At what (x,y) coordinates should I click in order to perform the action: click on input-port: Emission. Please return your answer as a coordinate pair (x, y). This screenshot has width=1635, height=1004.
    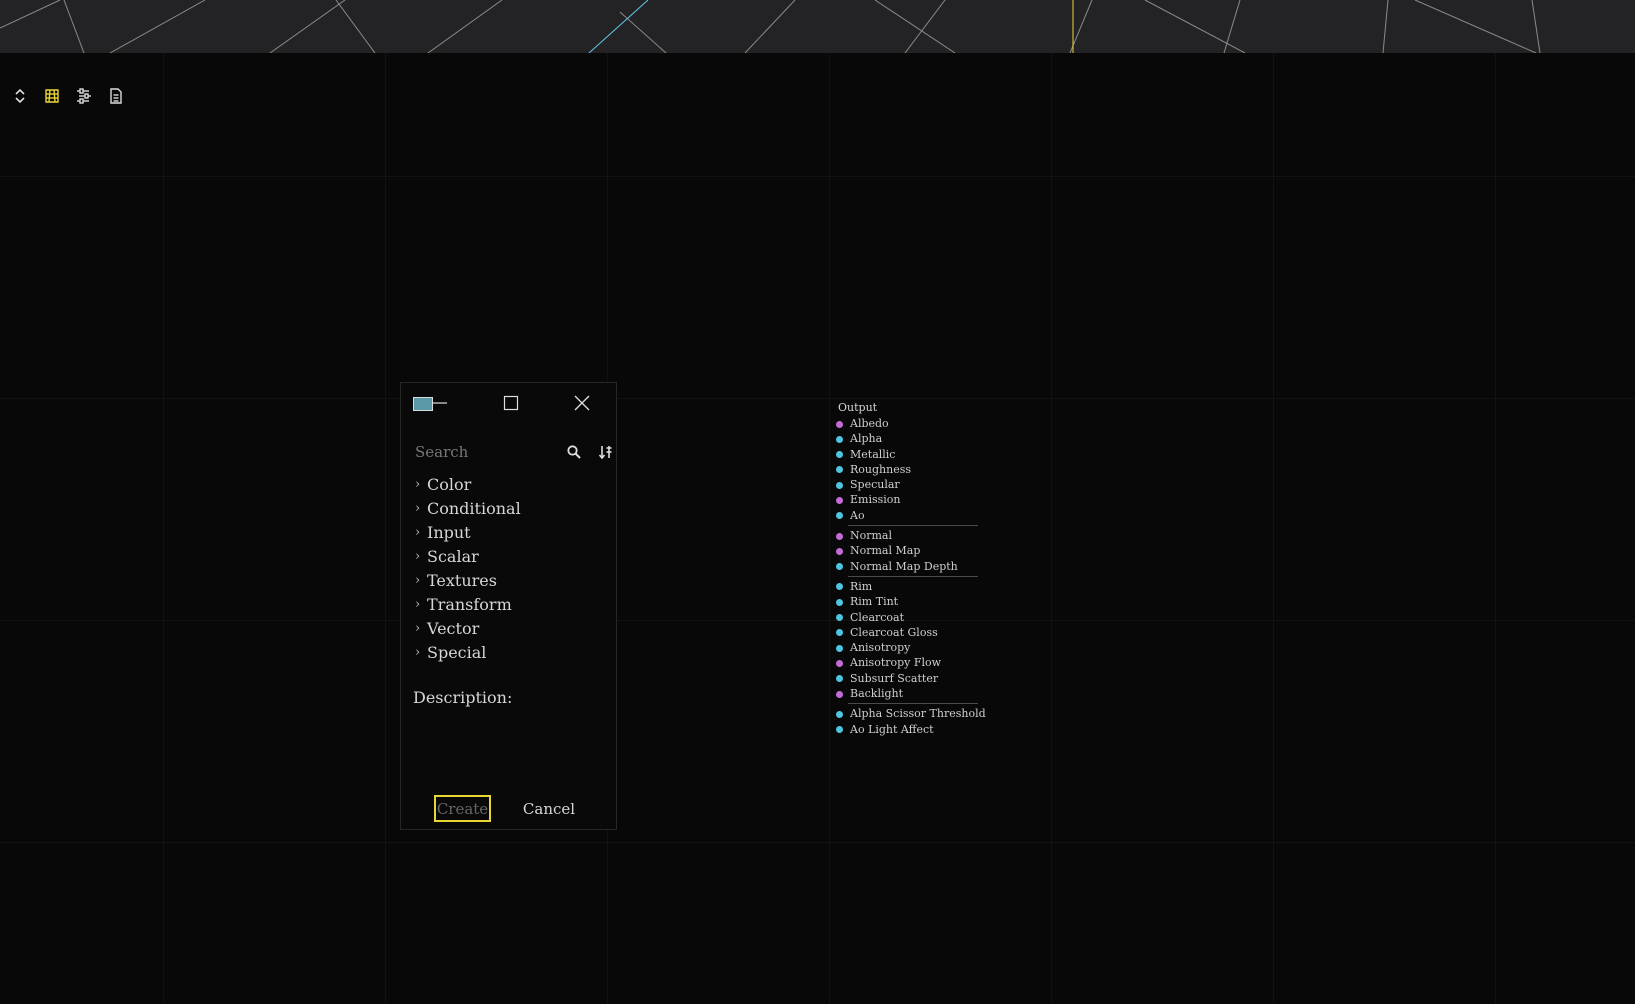
    Looking at the image, I should click on (909, 499).